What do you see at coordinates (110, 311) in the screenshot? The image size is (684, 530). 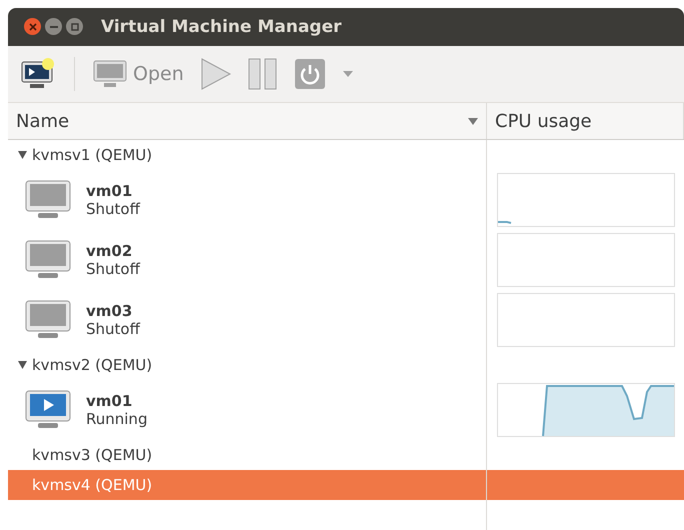 I see `vm-name: vm03` at bounding box center [110, 311].